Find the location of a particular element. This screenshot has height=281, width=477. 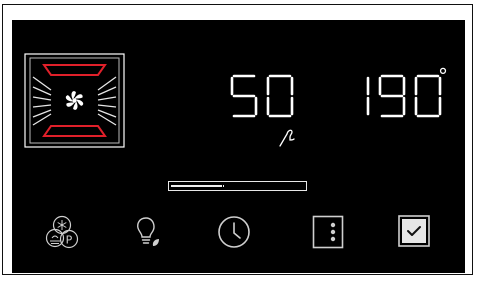

fan-icon is located at coordinates (74, 100).